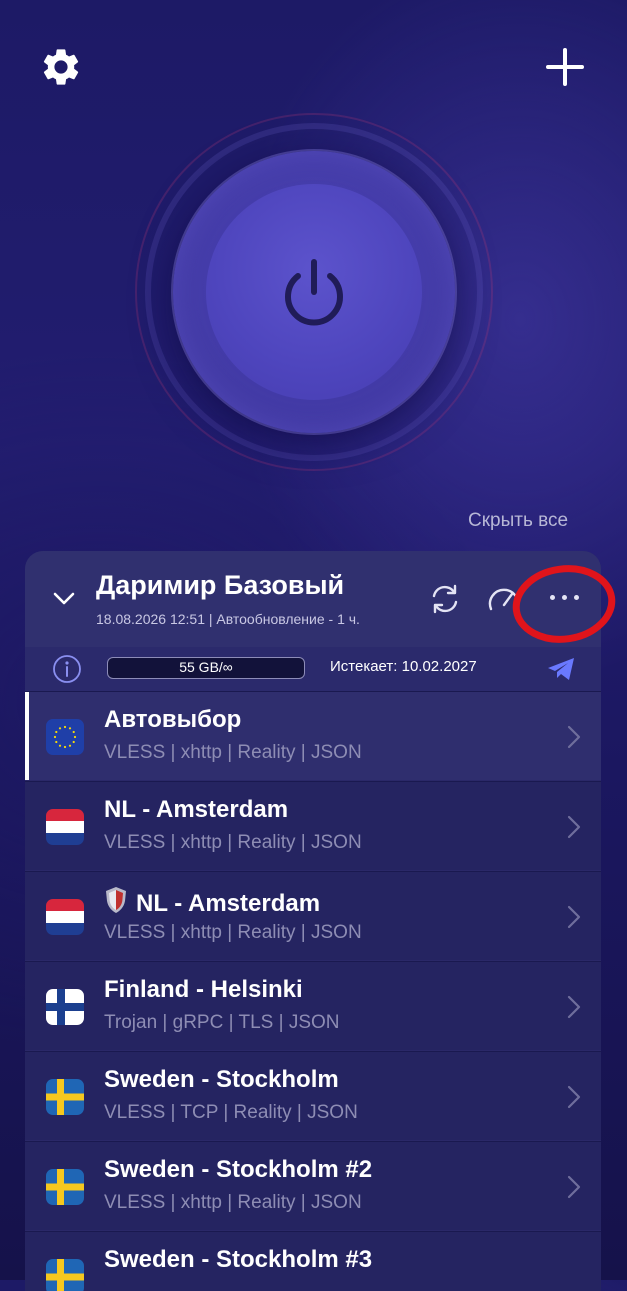 This screenshot has height=1291, width=627. I want to click on server-name-row: NL - Amsterdam, so click(212, 902).